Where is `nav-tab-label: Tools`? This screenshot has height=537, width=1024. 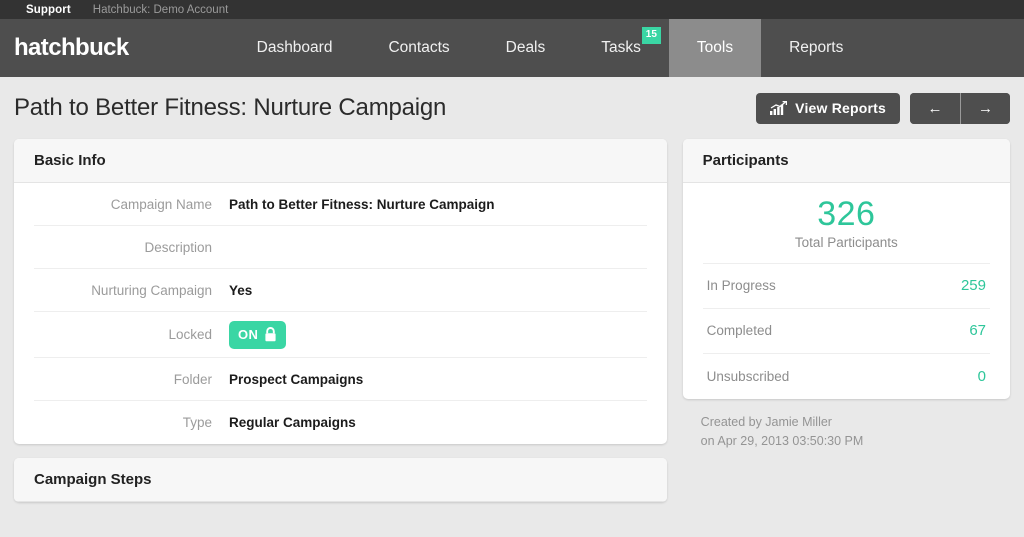
nav-tab-label: Tools is located at coordinates (715, 47).